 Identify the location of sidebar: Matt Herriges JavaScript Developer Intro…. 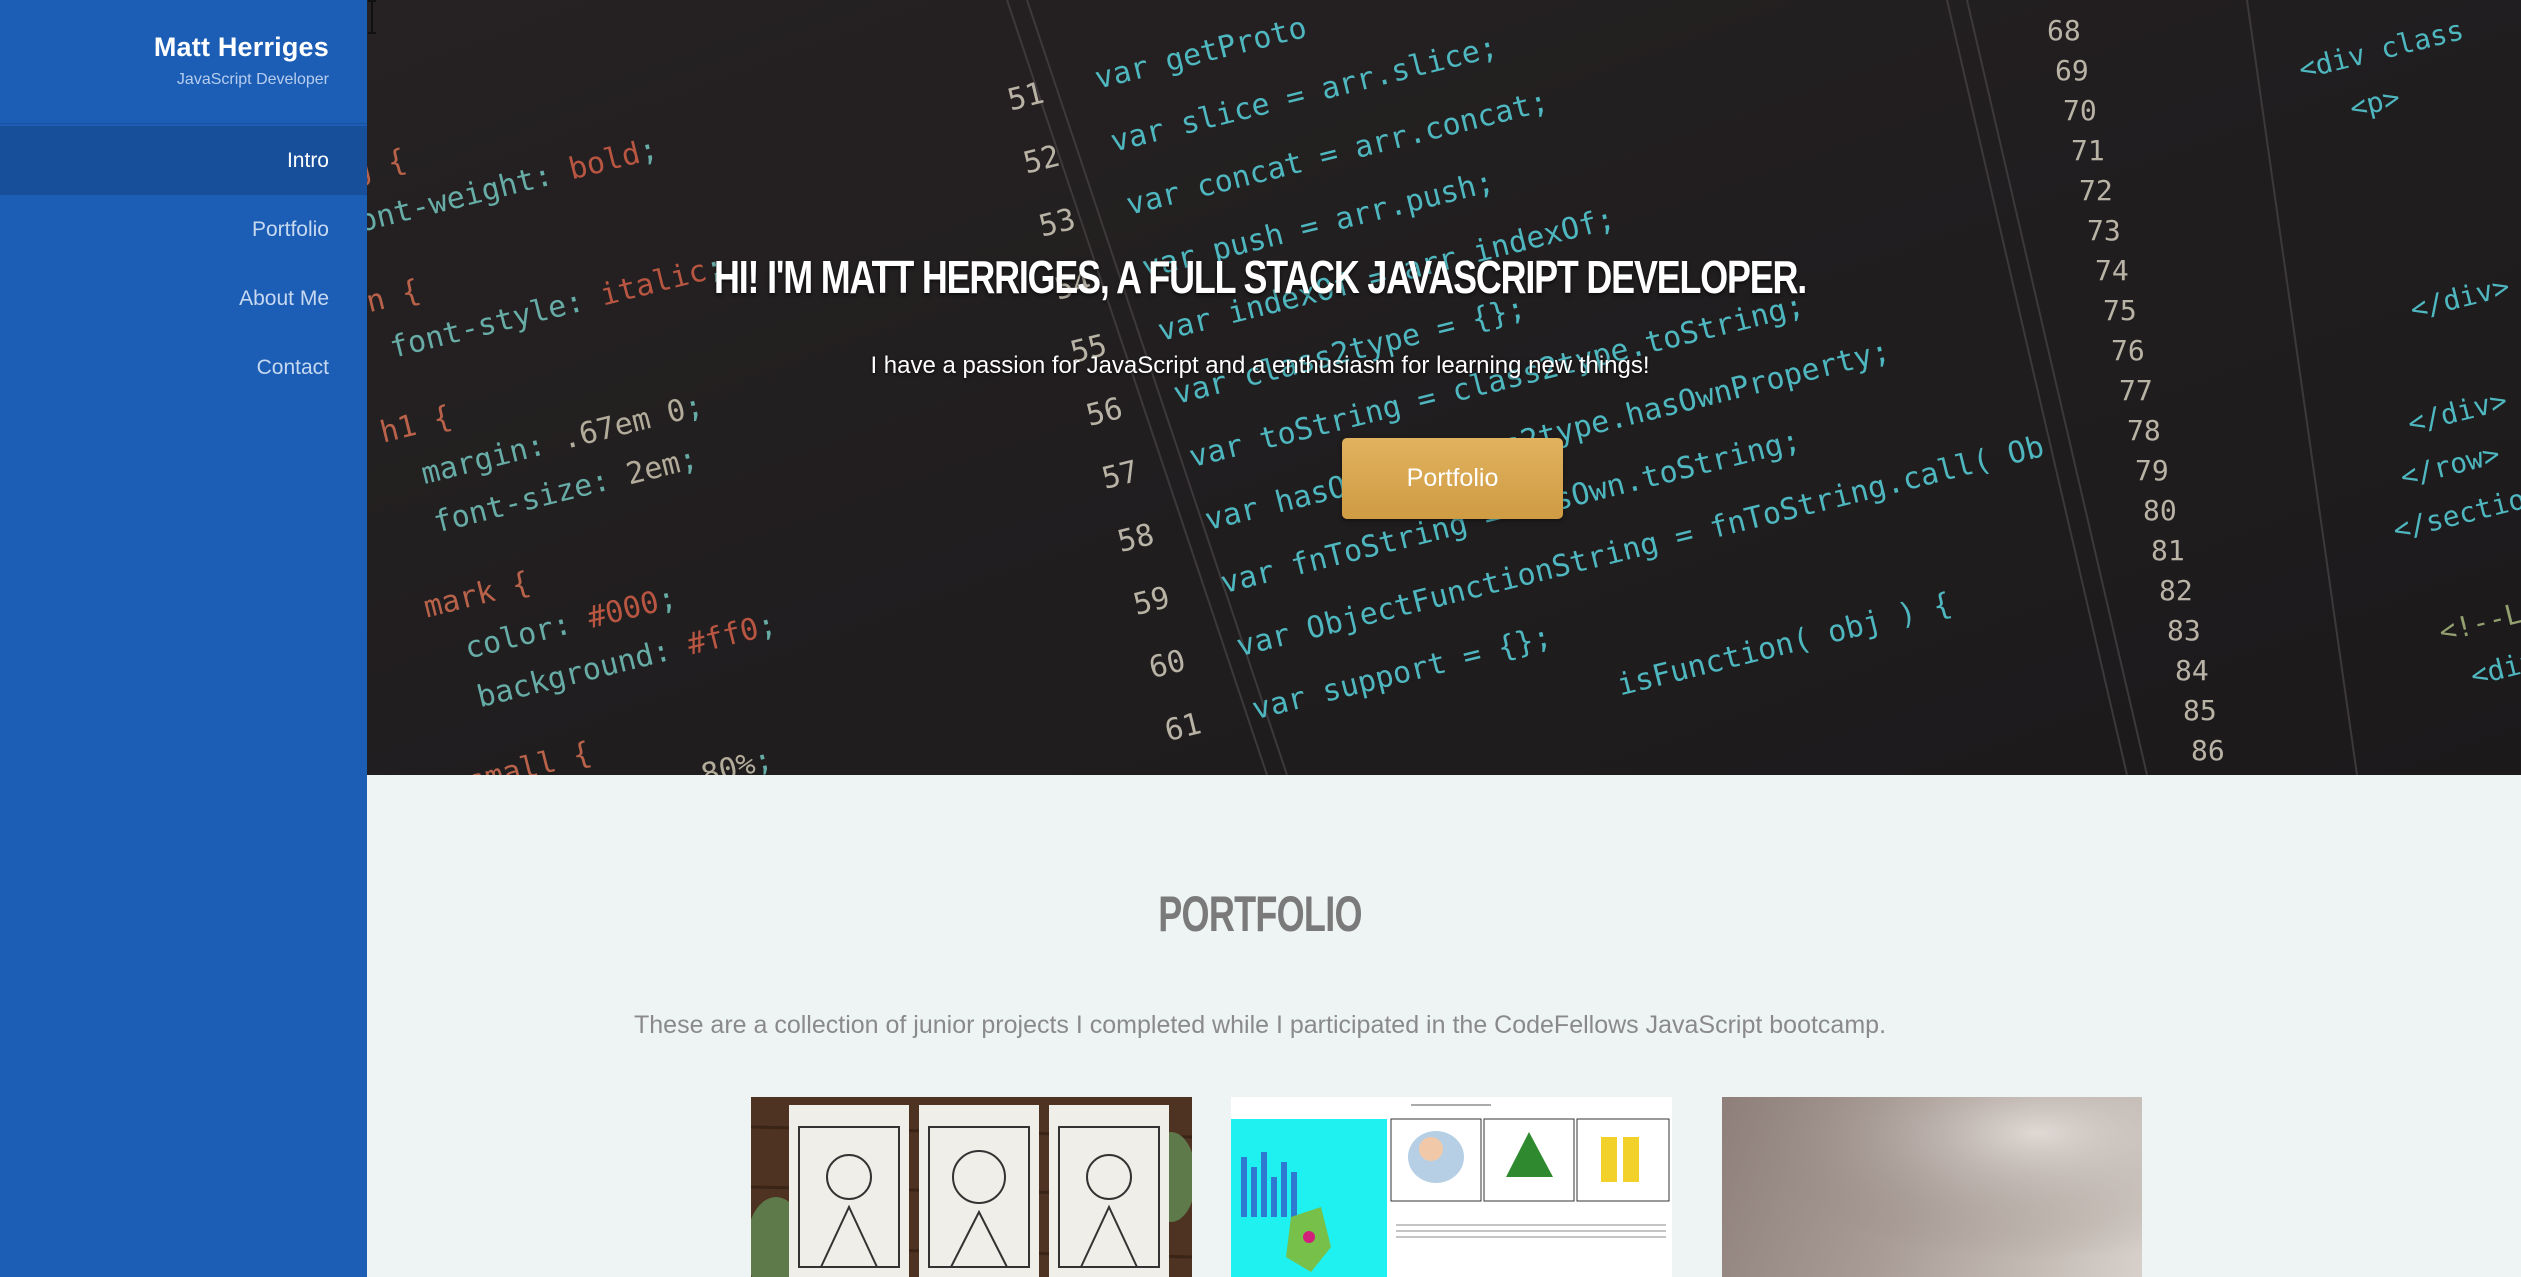
(183, 638).